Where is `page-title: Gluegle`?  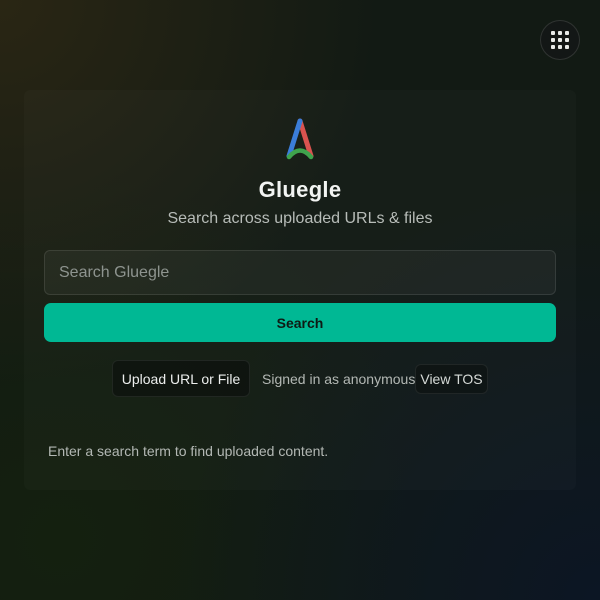
page-title: Gluegle is located at coordinates (300, 189).